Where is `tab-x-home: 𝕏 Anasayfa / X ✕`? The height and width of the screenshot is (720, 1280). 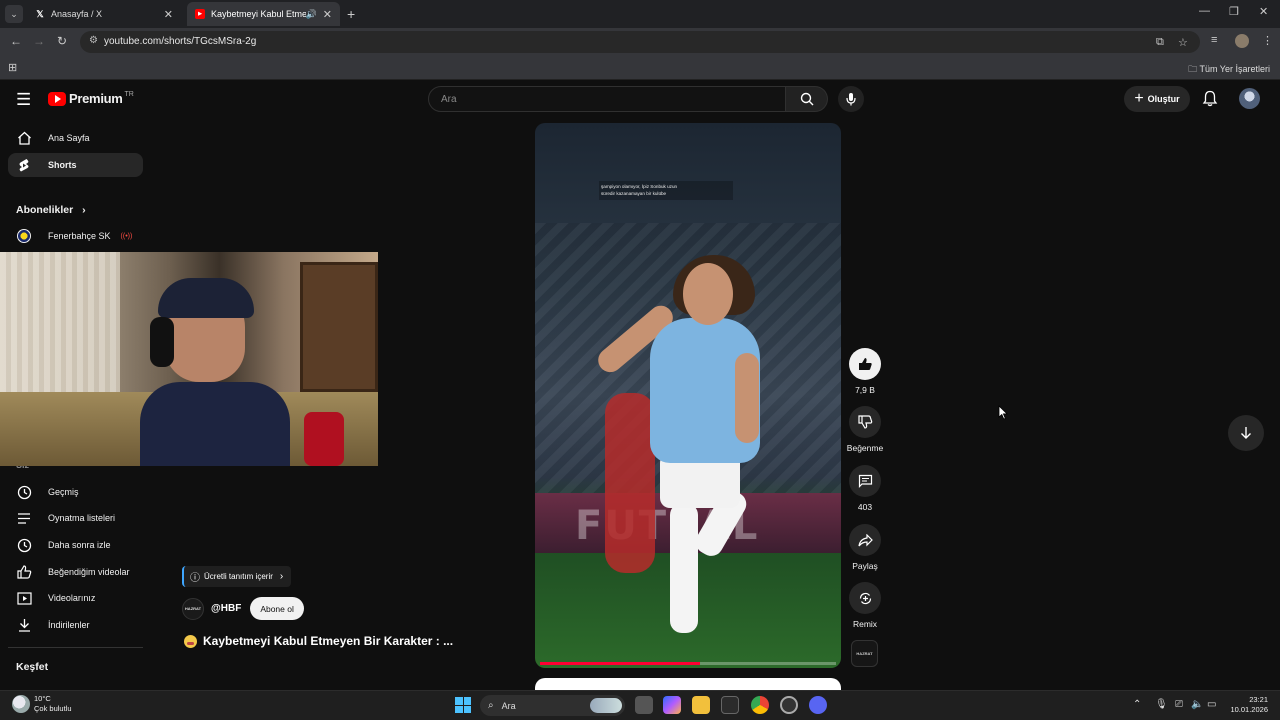 tab-x-home: 𝕏 Anasayfa / X ✕ is located at coordinates (104, 14).